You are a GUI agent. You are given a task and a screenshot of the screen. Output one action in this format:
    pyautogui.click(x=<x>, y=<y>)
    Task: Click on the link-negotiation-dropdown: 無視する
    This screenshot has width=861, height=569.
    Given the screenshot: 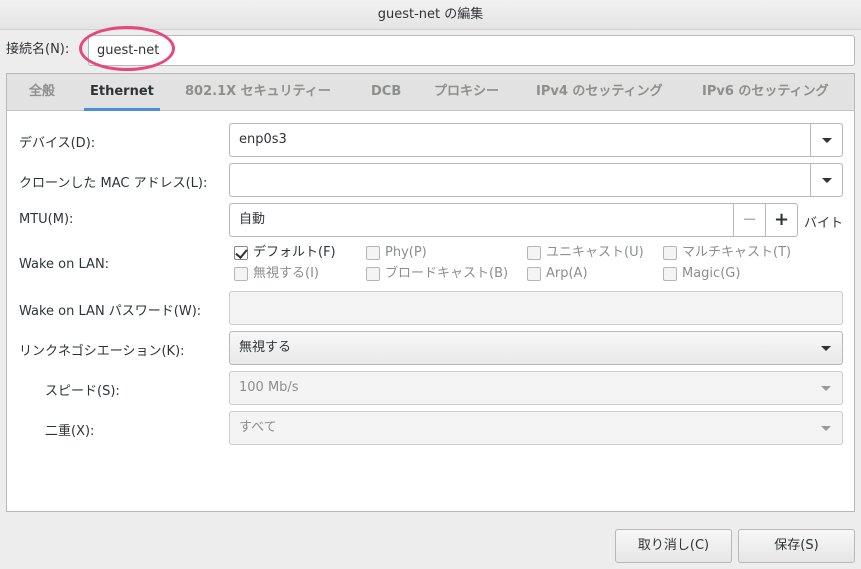 What is the action you would take?
    pyautogui.click(x=536, y=348)
    